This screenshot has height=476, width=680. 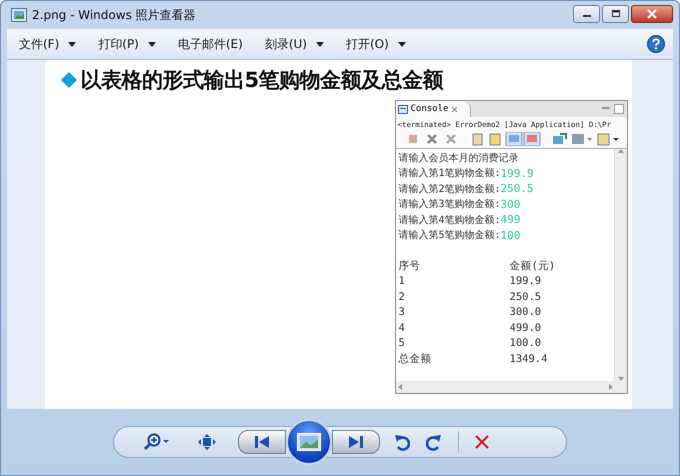 What do you see at coordinates (526, 328) in the screenshot?
I see `table-cell-text: 499.0` at bounding box center [526, 328].